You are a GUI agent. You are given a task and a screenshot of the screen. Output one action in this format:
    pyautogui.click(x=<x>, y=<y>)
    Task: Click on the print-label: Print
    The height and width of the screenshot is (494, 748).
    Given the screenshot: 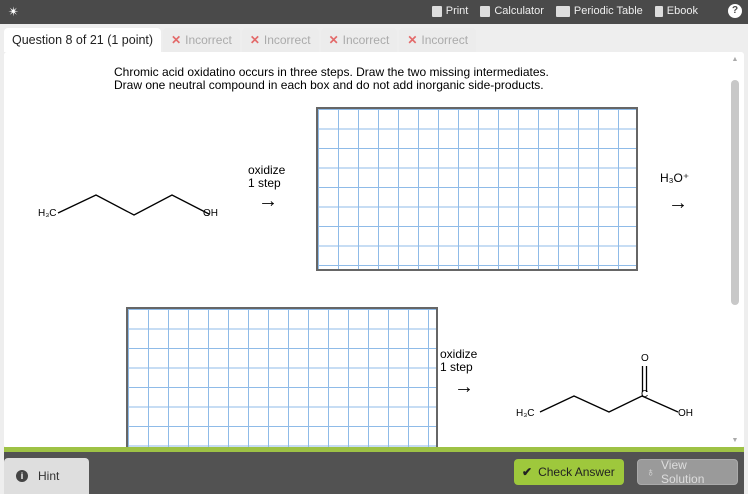 What is the action you would take?
    pyautogui.click(x=457, y=11)
    